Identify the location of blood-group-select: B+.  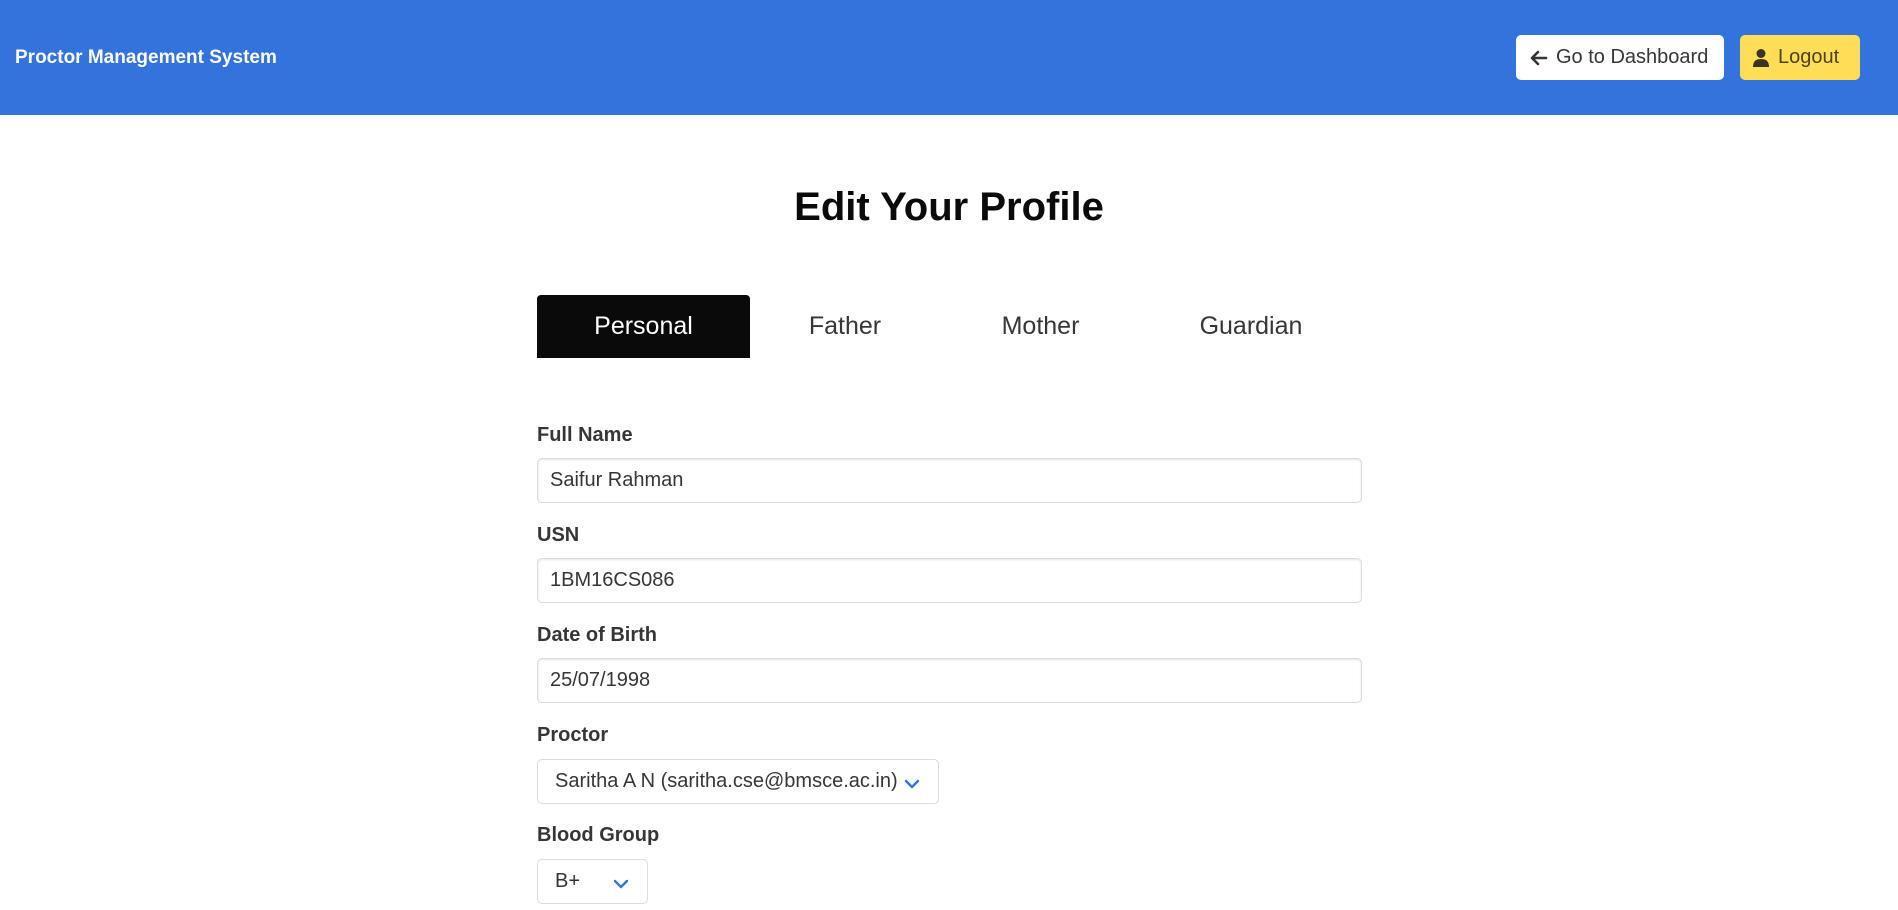
(592, 881).